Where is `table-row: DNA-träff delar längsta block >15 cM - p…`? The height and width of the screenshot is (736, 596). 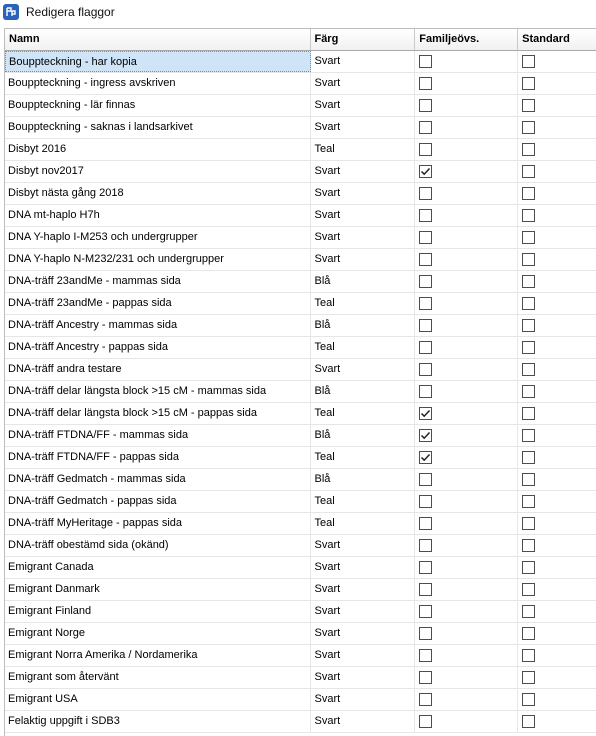 table-row: DNA-träff delar längsta block >15 cM - p… is located at coordinates (300, 414).